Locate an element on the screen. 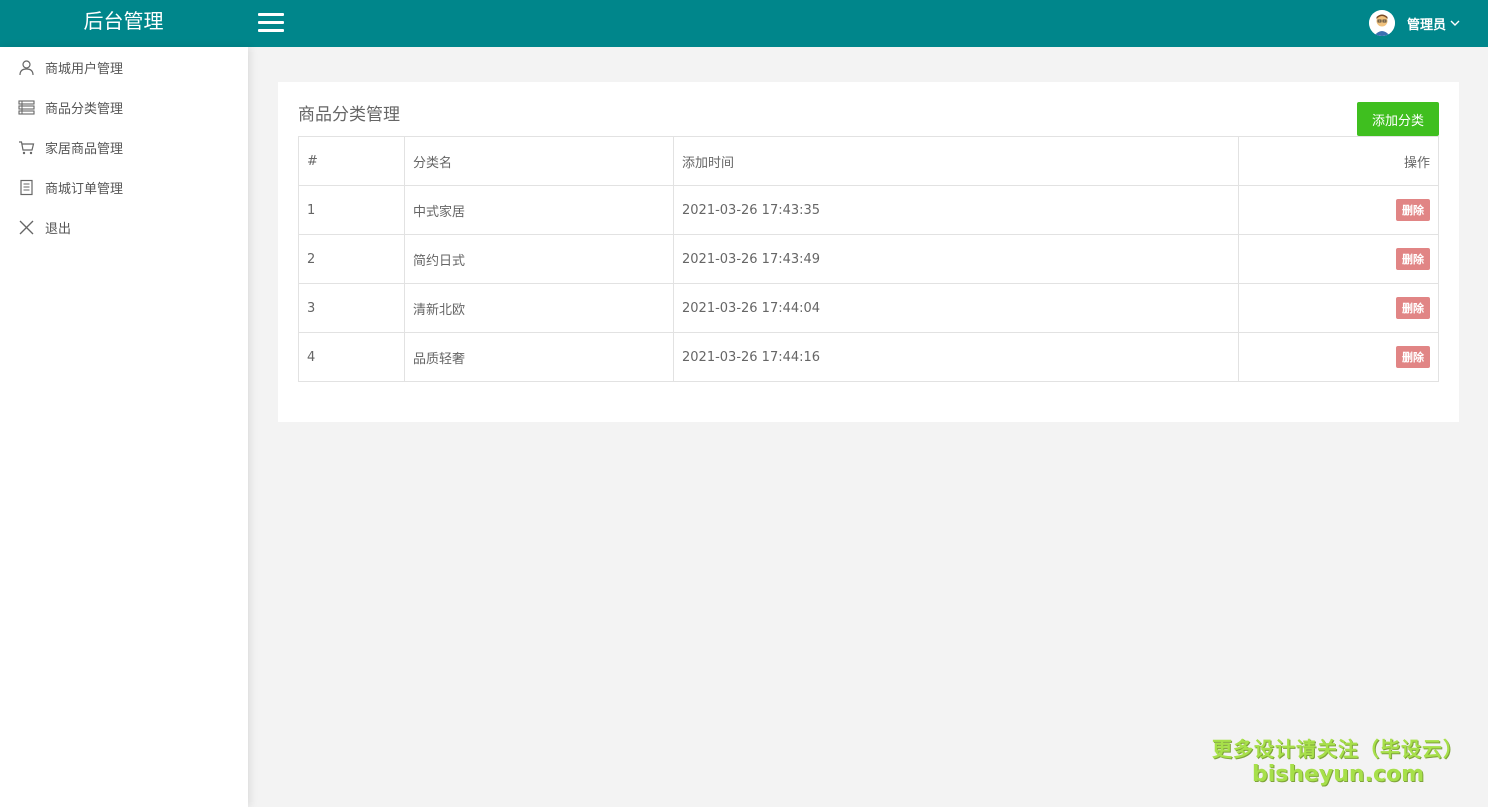  sidebar-item-categories: 商品分类管理 is located at coordinates (124, 107).